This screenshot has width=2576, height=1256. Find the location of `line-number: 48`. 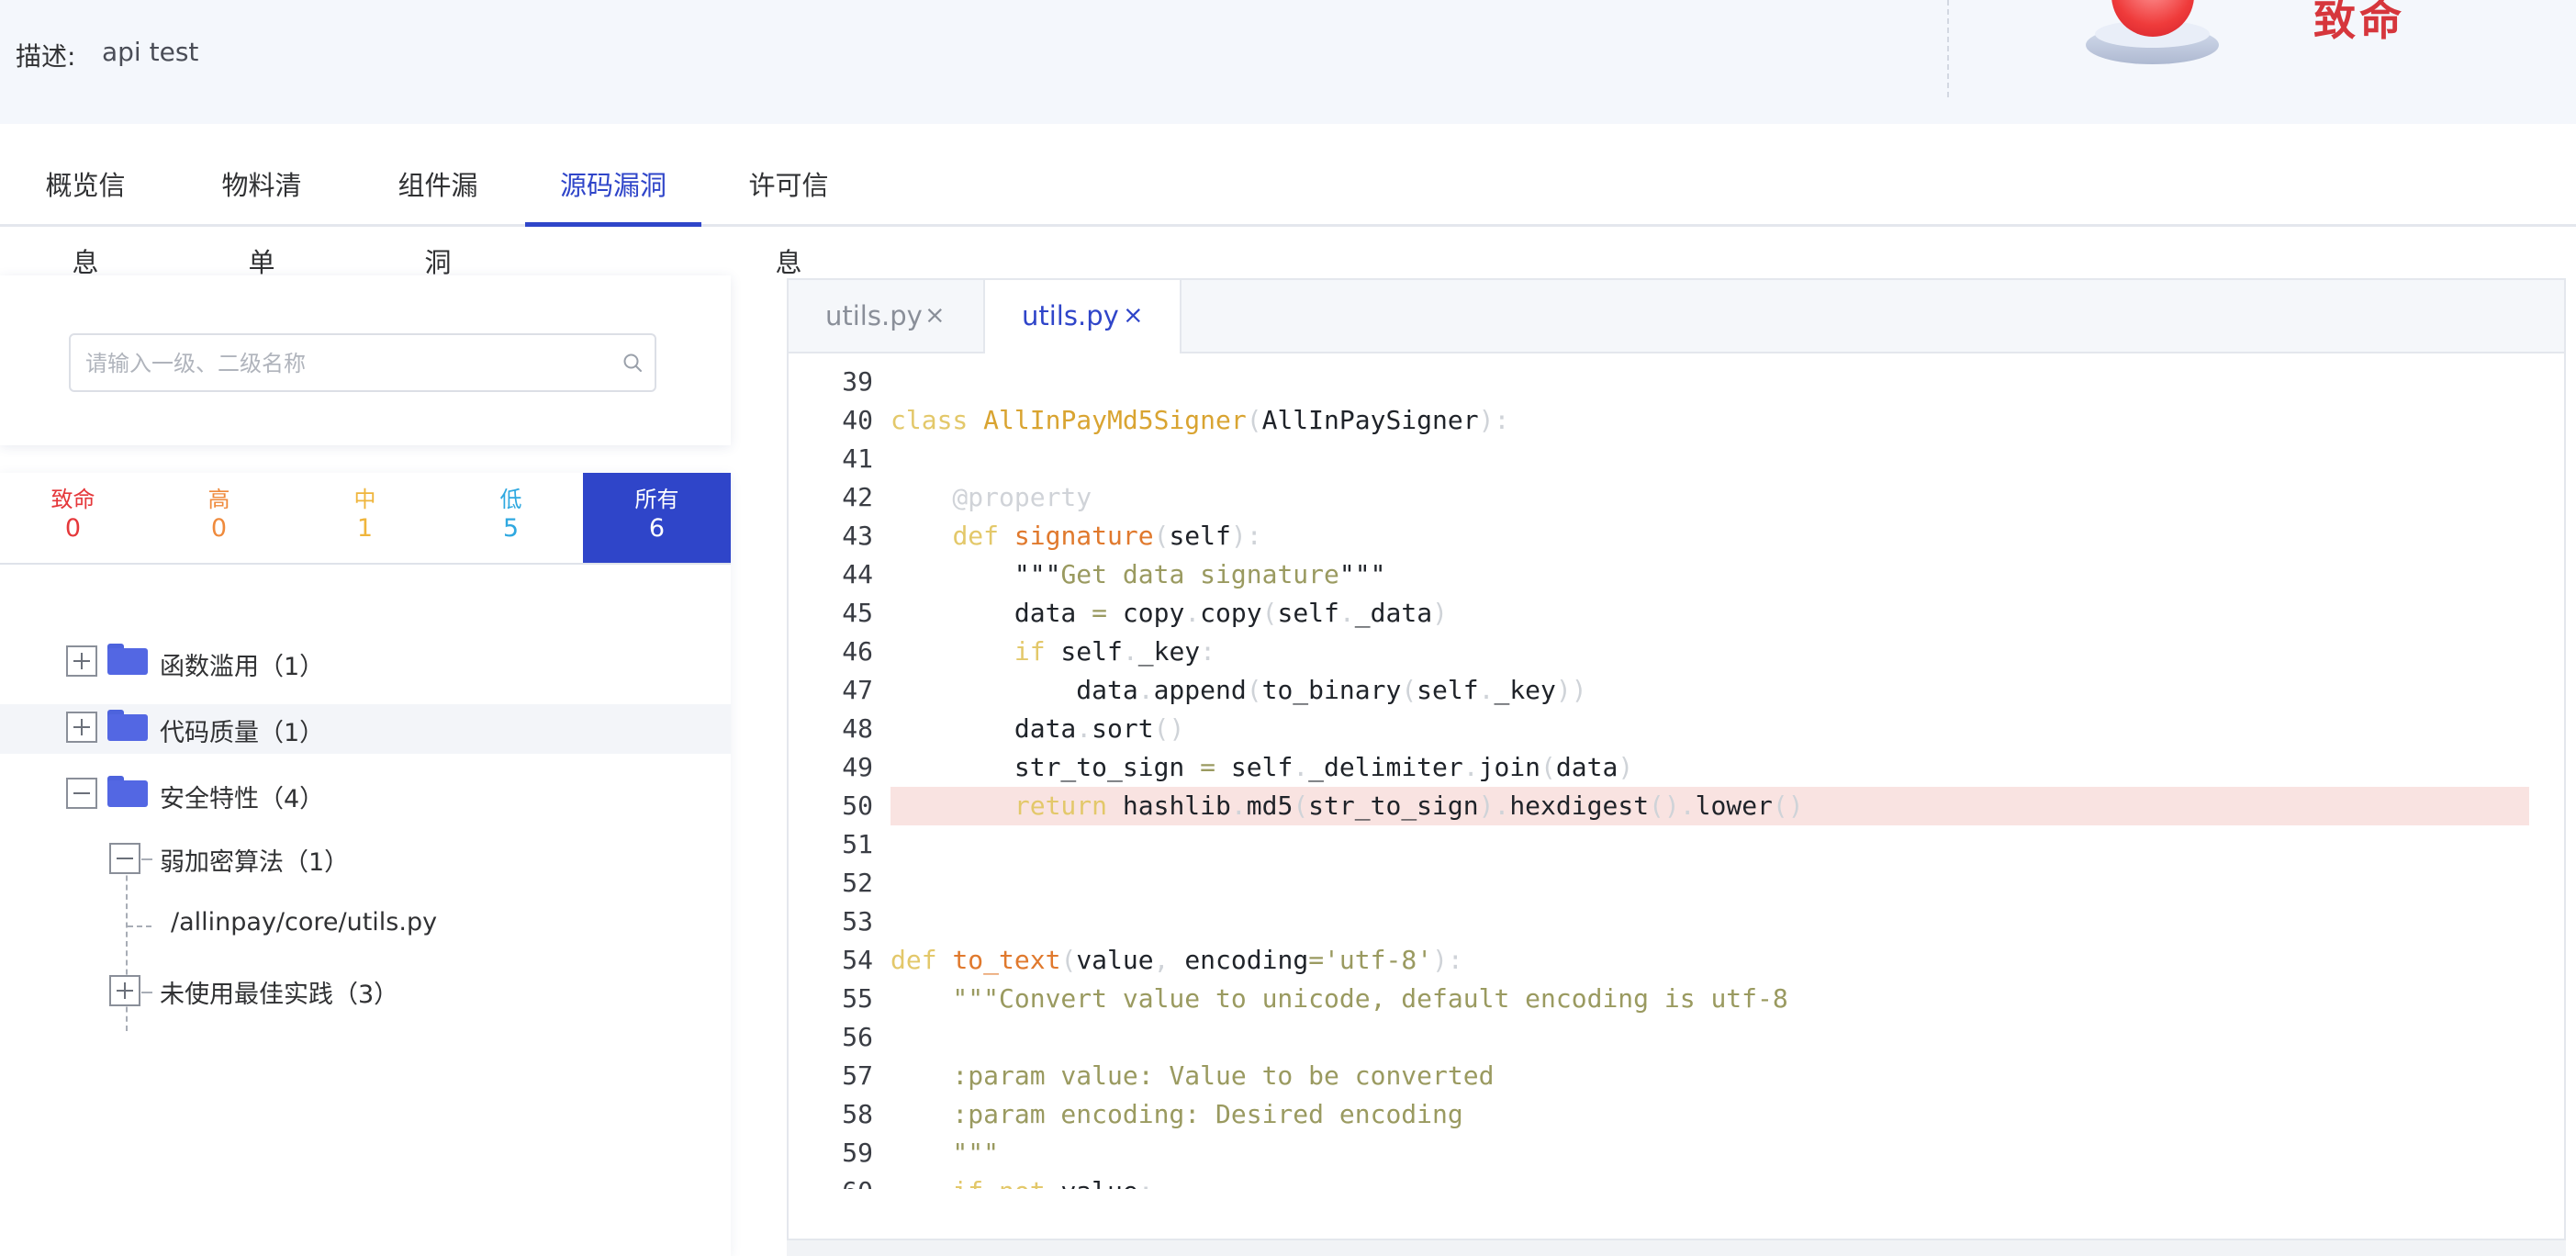

line-number: 48 is located at coordinates (857, 728).